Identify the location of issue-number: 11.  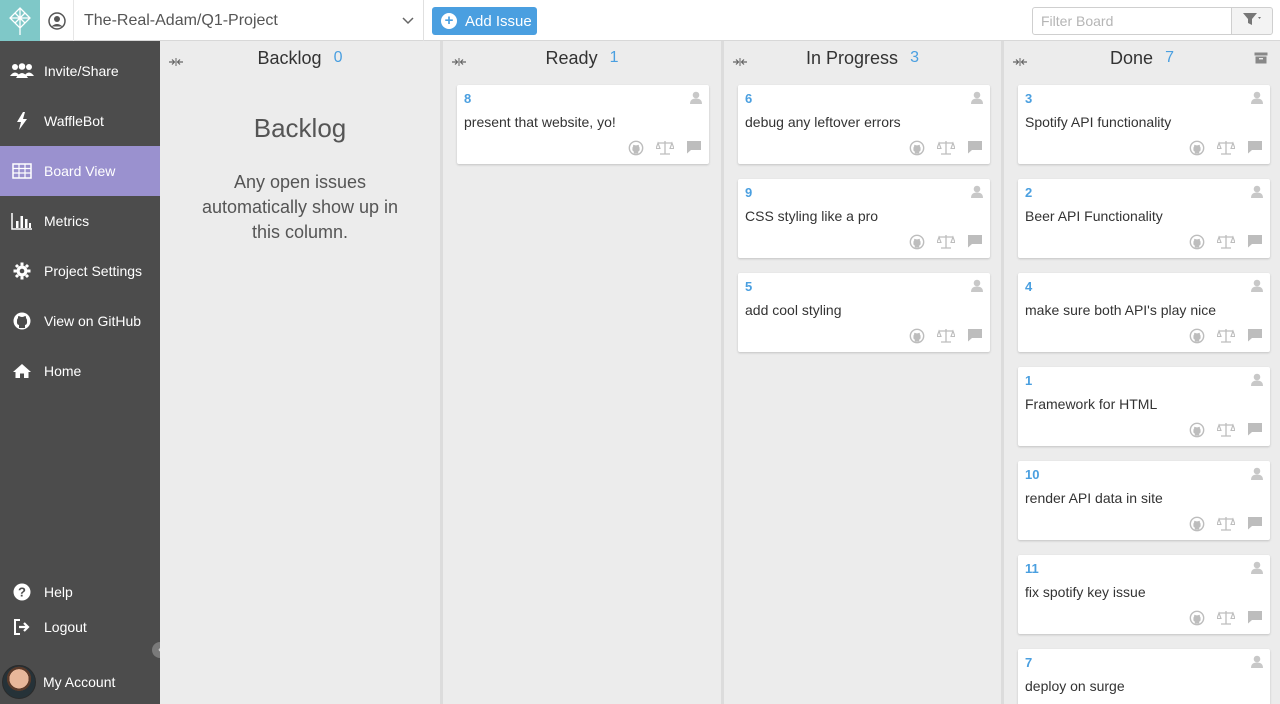
(1032, 568).